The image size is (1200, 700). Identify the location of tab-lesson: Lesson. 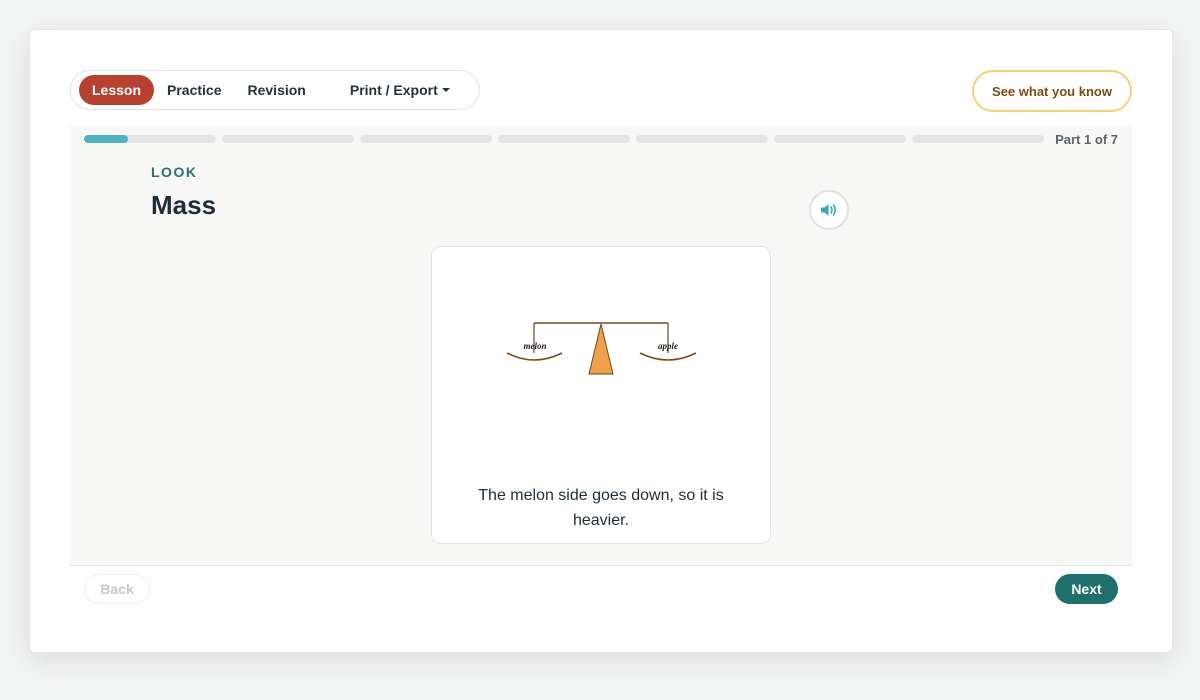
(117, 90).